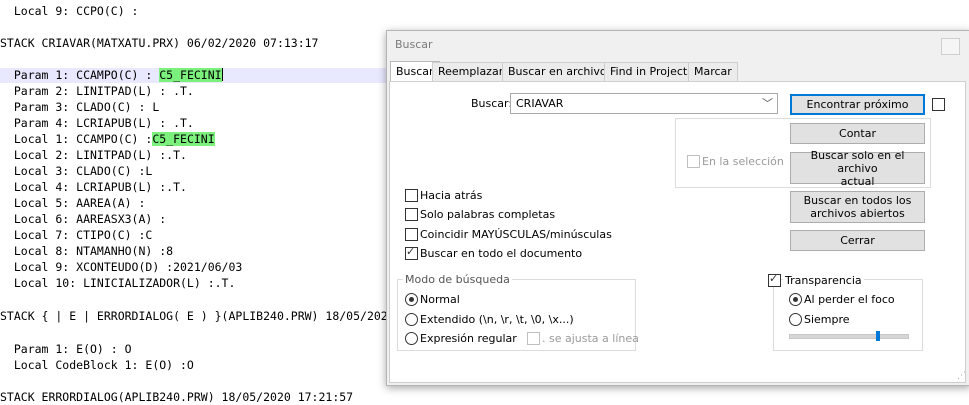 This screenshot has height=405, width=969. What do you see at coordinates (93, 155) in the screenshot?
I see `editor-line: Local 2: LINITPAD(L) :.T.` at bounding box center [93, 155].